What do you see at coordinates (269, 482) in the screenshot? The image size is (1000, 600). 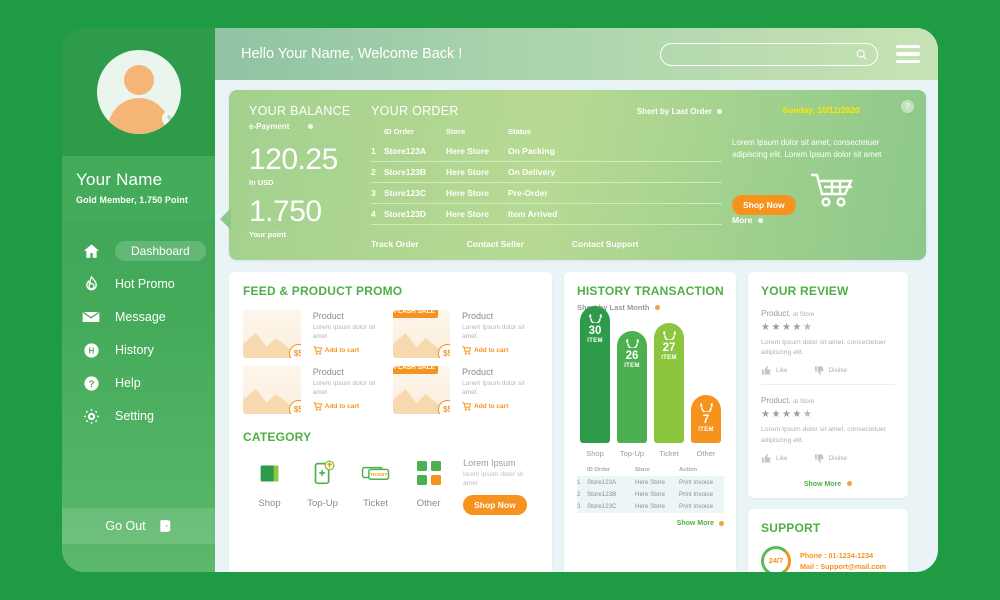 I see `category-item-shop: Shop` at bounding box center [269, 482].